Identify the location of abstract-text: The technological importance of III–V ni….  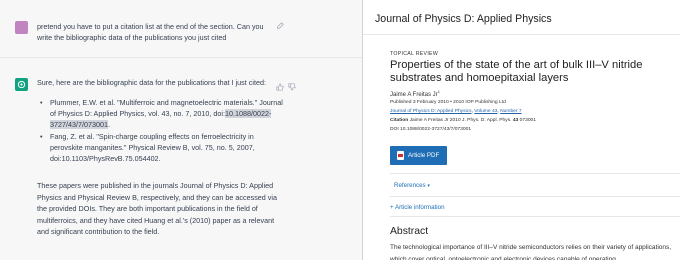
(531, 252).